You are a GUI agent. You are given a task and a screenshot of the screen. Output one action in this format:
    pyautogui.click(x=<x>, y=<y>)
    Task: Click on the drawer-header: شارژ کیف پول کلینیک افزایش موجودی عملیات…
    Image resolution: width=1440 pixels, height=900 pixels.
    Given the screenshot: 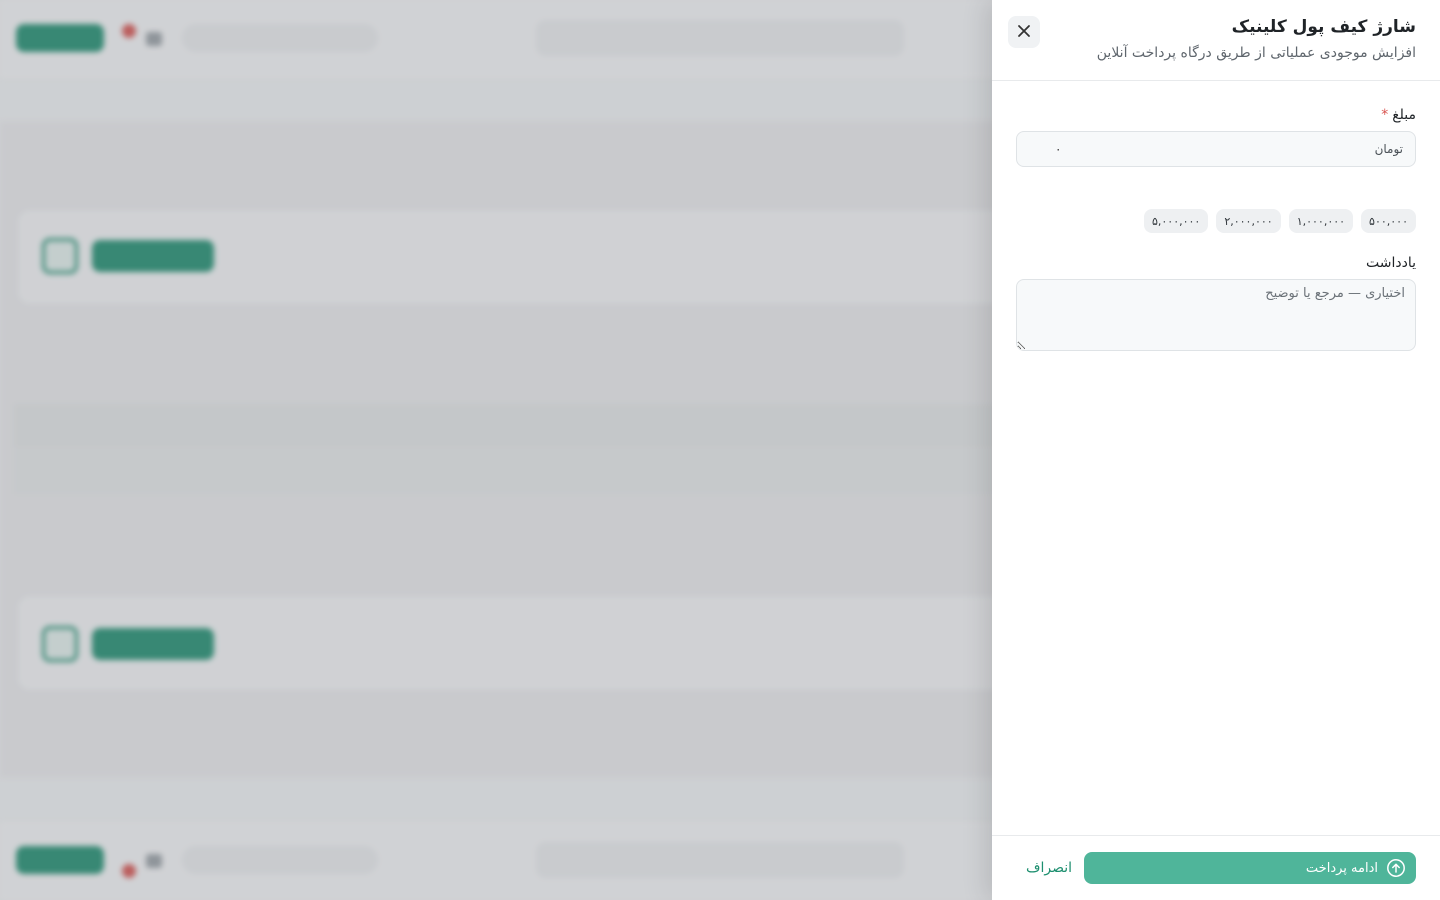 What is the action you would take?
    pyautogui.click(x=1216, y=40)
    